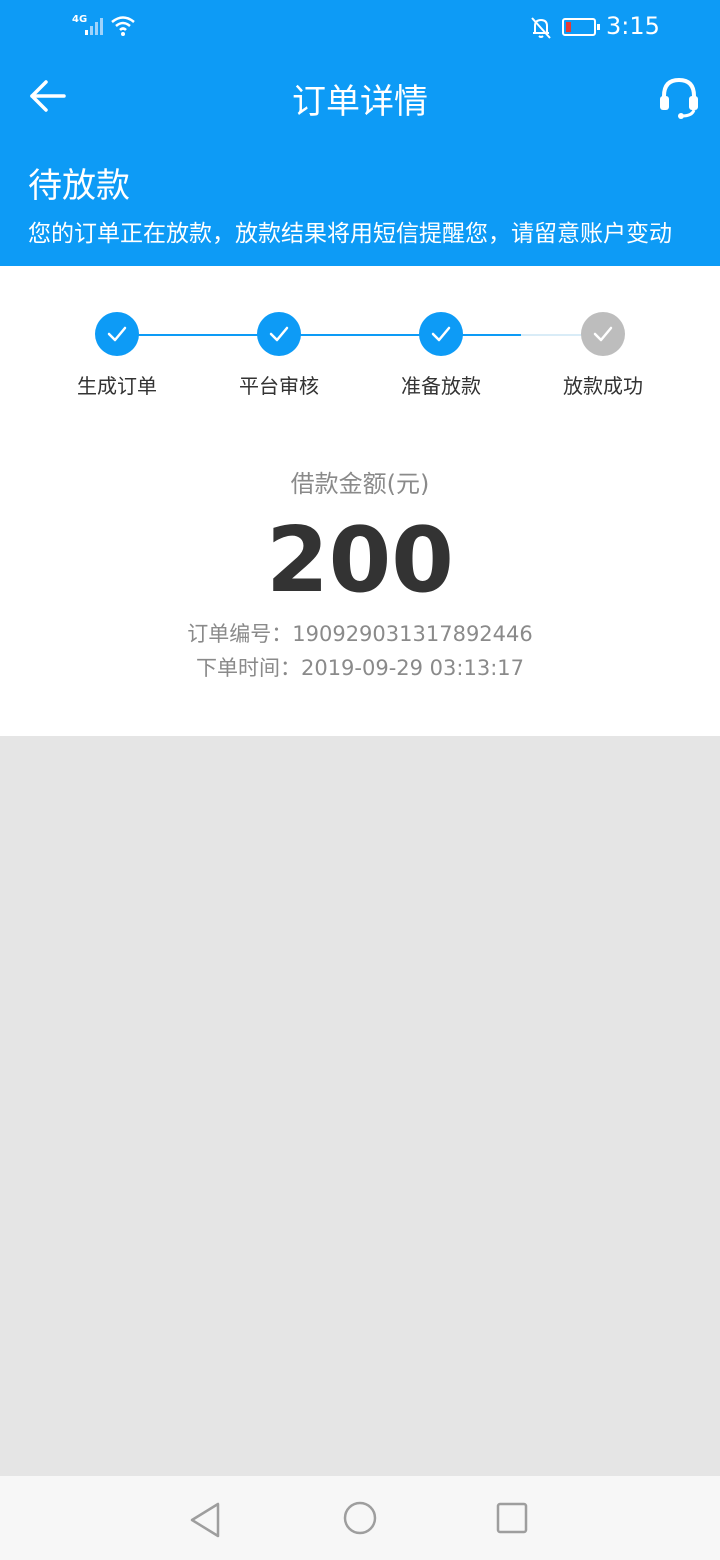 This screenshot has width=720, height=1560. I want to click on loan-amount-label: 借款金额(元), so click(360, 484).